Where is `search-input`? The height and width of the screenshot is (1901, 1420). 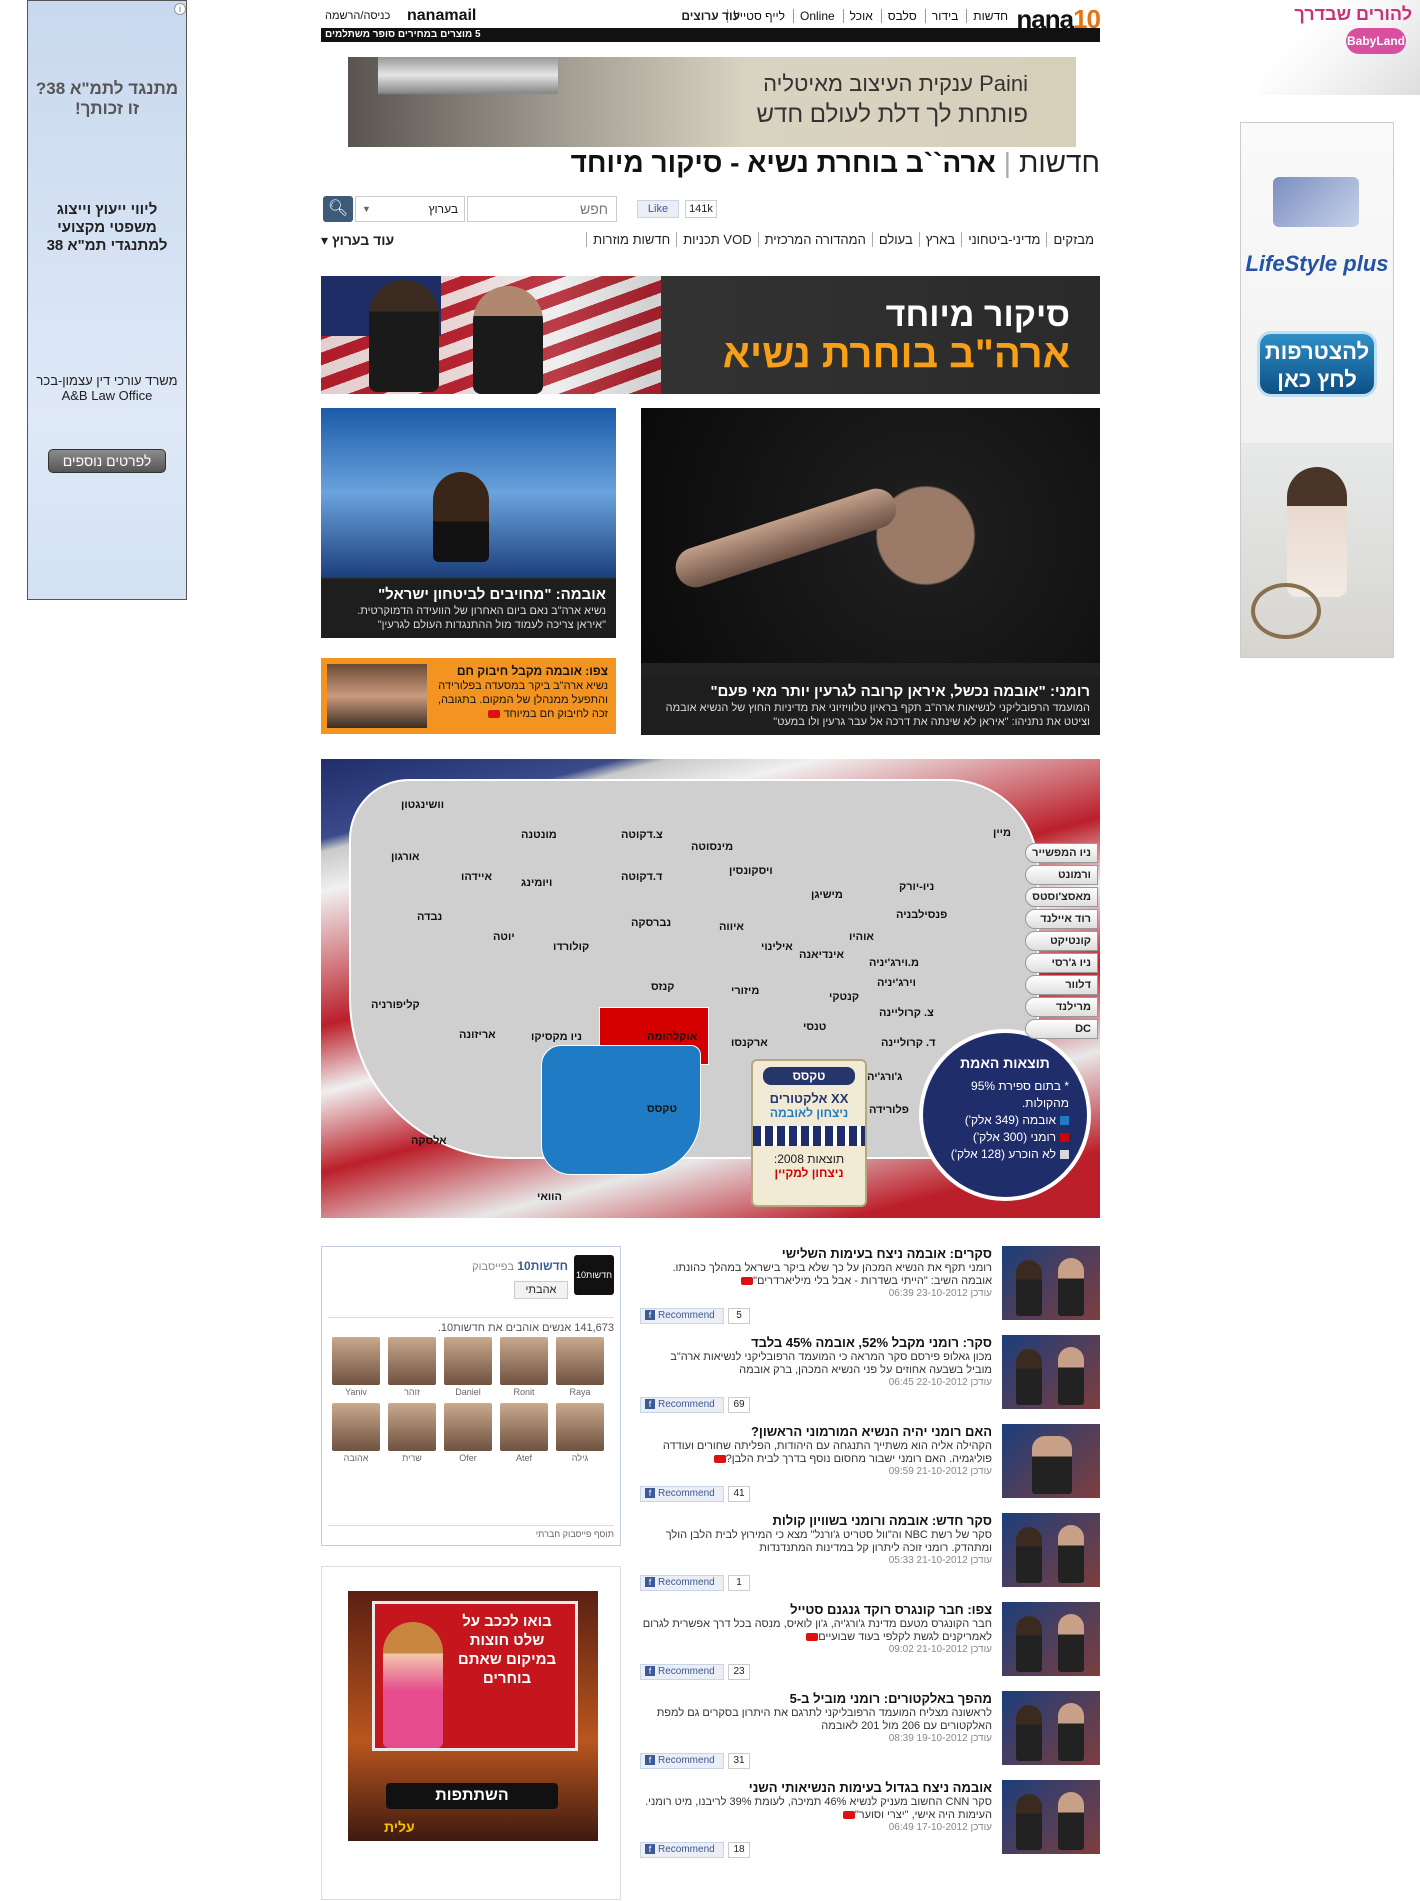 search-input is located at coordinates (542, 209).